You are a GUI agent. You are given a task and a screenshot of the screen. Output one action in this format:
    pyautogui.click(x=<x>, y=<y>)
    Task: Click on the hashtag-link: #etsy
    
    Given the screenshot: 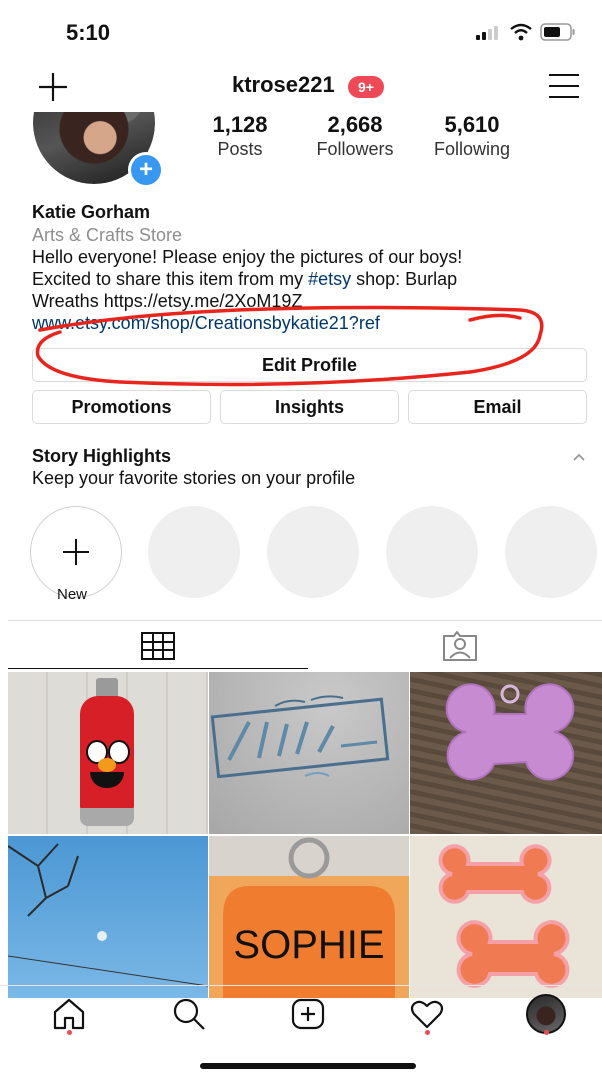 What is the action you would take?
    pyautogui.click(x=329, y=279)
    